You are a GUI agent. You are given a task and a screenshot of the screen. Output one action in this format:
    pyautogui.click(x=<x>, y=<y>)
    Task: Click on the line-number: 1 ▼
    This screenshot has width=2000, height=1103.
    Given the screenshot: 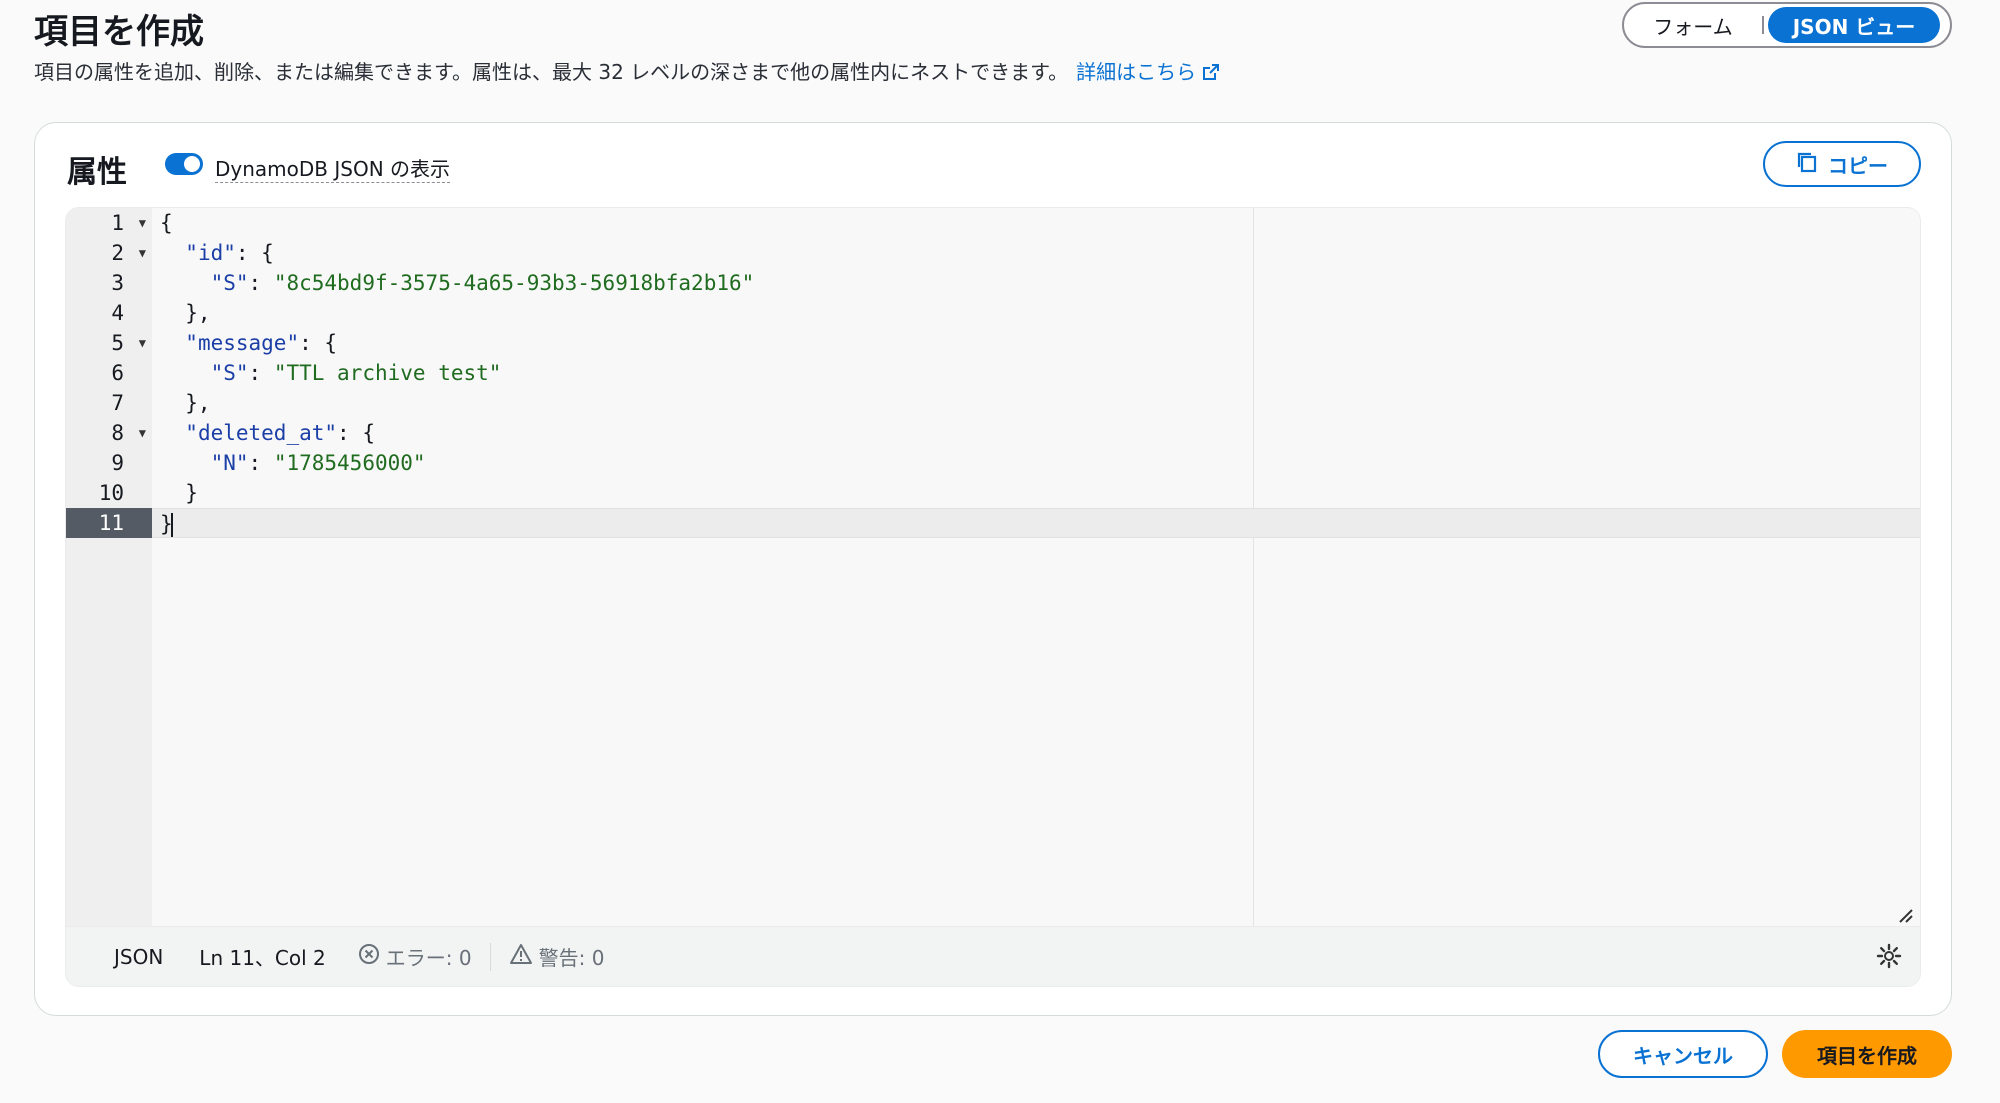 What is the action you would take?
    pyautogui.click(x=109, y=223)
    